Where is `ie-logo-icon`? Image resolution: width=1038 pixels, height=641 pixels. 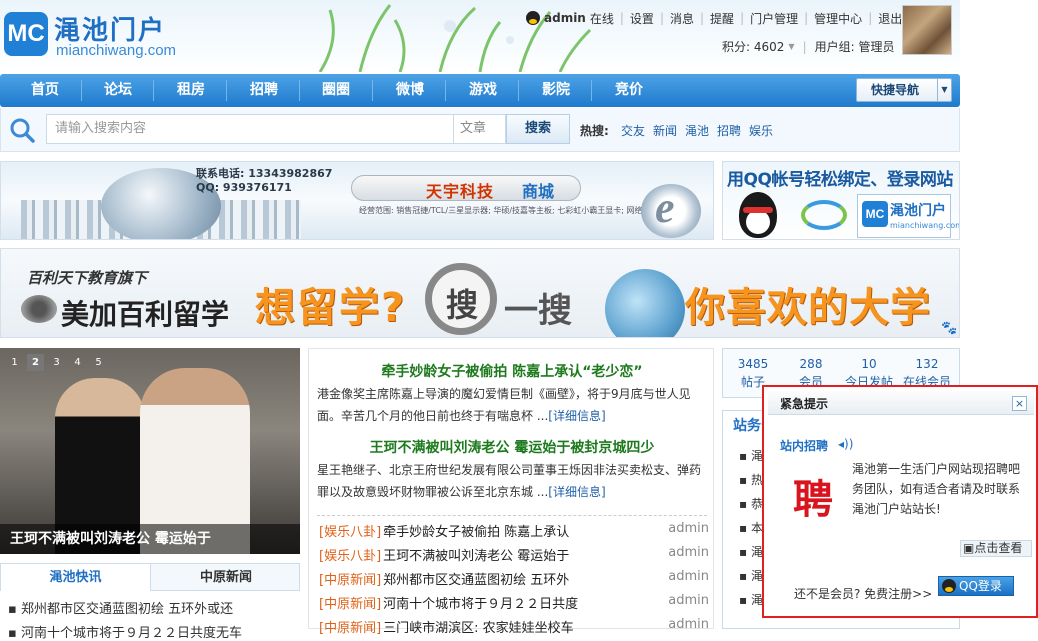 ie-logo-icon is located at coordinates (671, 210).